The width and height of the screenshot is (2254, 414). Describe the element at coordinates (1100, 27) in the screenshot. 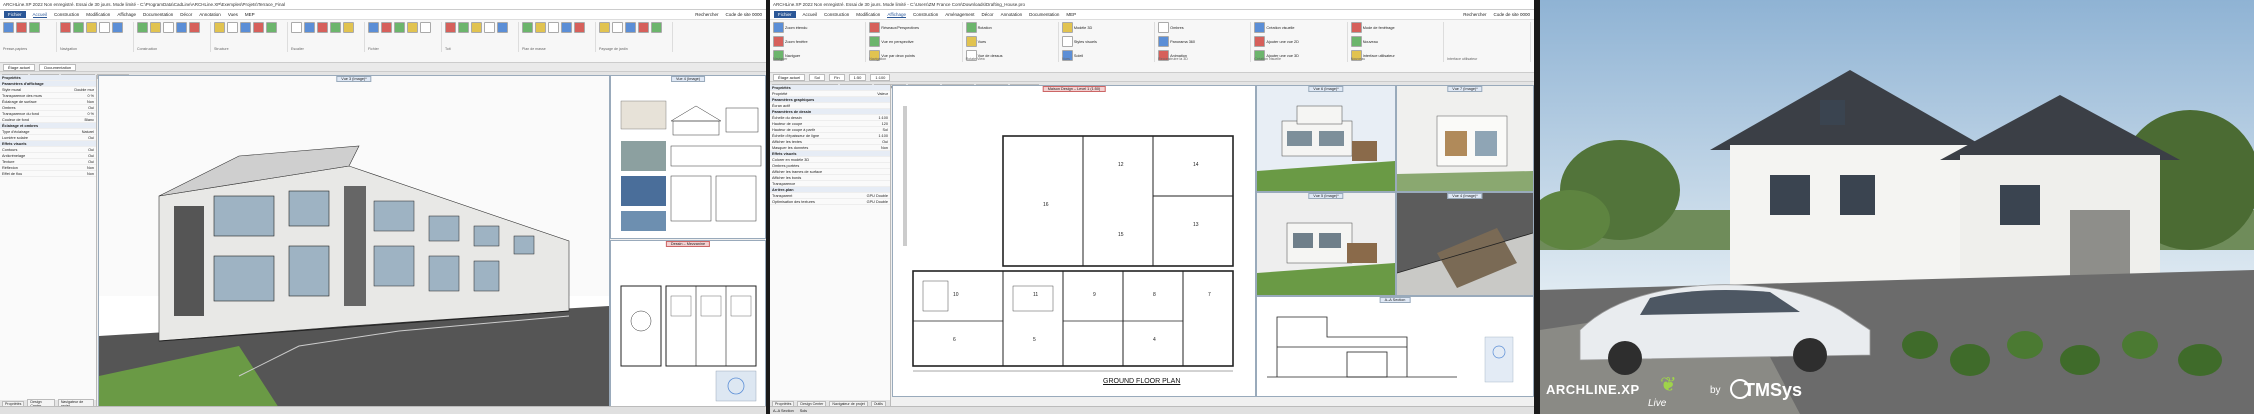

I see `ribbon-button: Modèle 3D` at that location.